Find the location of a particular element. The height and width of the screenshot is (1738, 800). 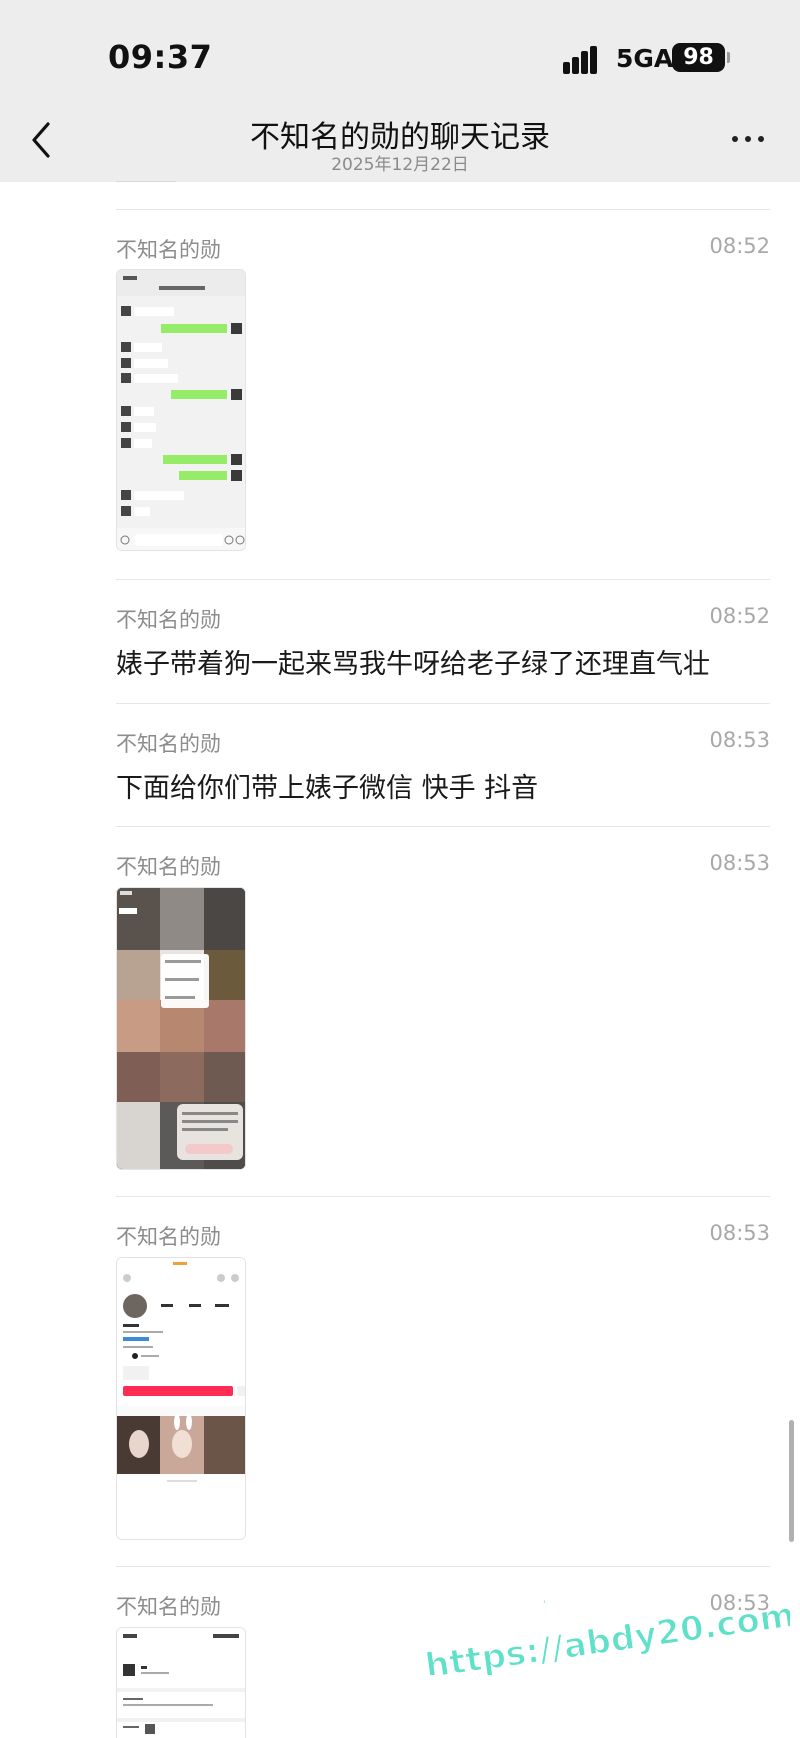

profile-page-thumbnail is located at coordinates (181, 1398).